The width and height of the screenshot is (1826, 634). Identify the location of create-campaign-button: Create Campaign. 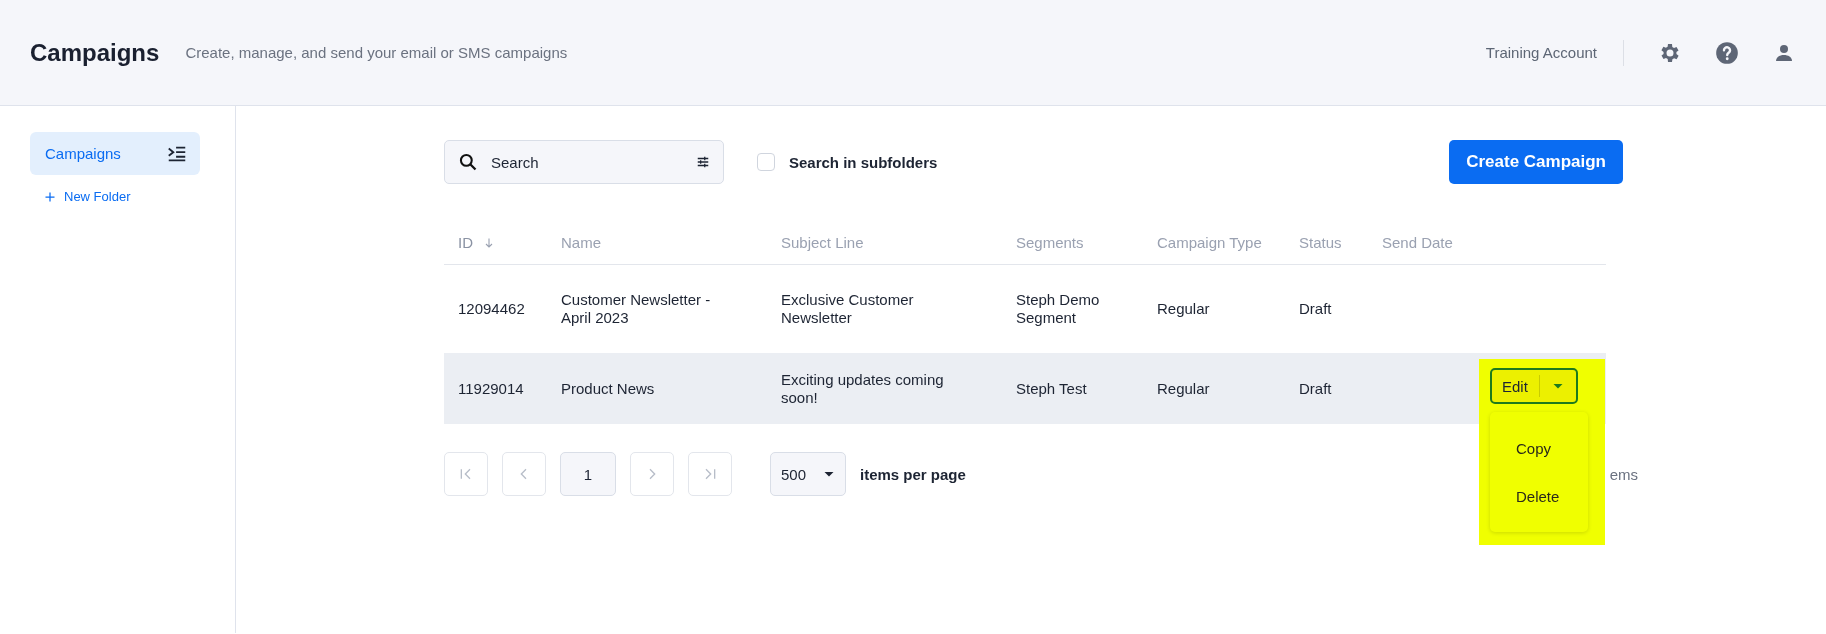
(1536, 162).